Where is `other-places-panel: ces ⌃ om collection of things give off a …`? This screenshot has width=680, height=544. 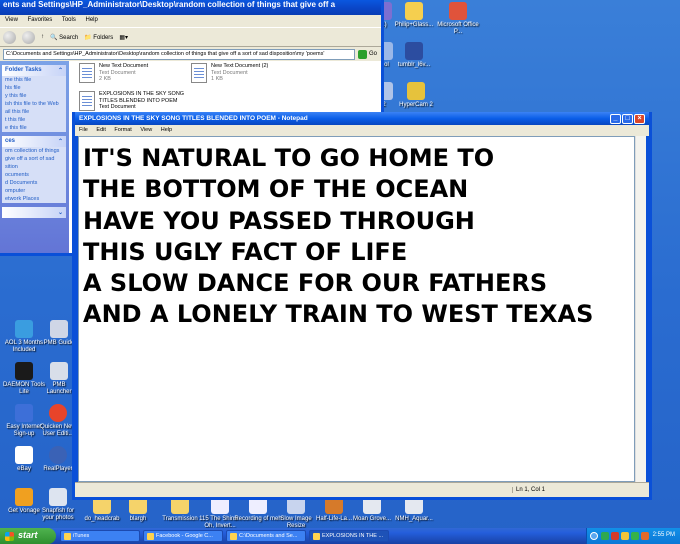 other-places-panel: ces ⌃ om collection of things give off a … is located at coordinates (34, 169).